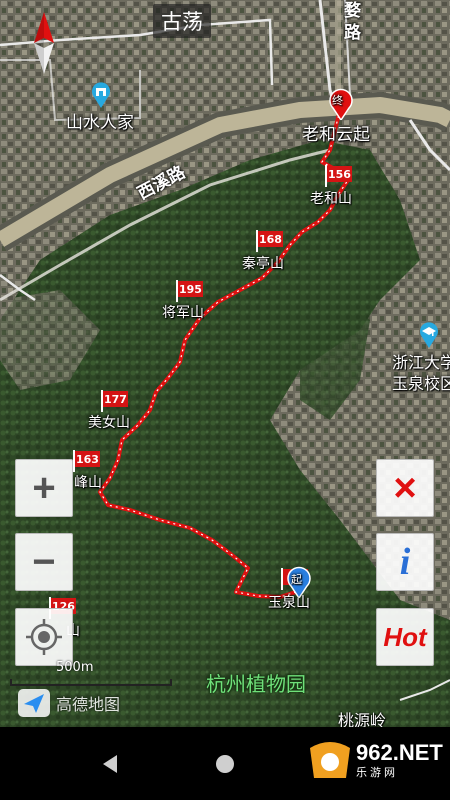 This screenshot has width=450, height=800. I want to click on place-label-zheda-campus: 玉泉校区, so click(421, 383).